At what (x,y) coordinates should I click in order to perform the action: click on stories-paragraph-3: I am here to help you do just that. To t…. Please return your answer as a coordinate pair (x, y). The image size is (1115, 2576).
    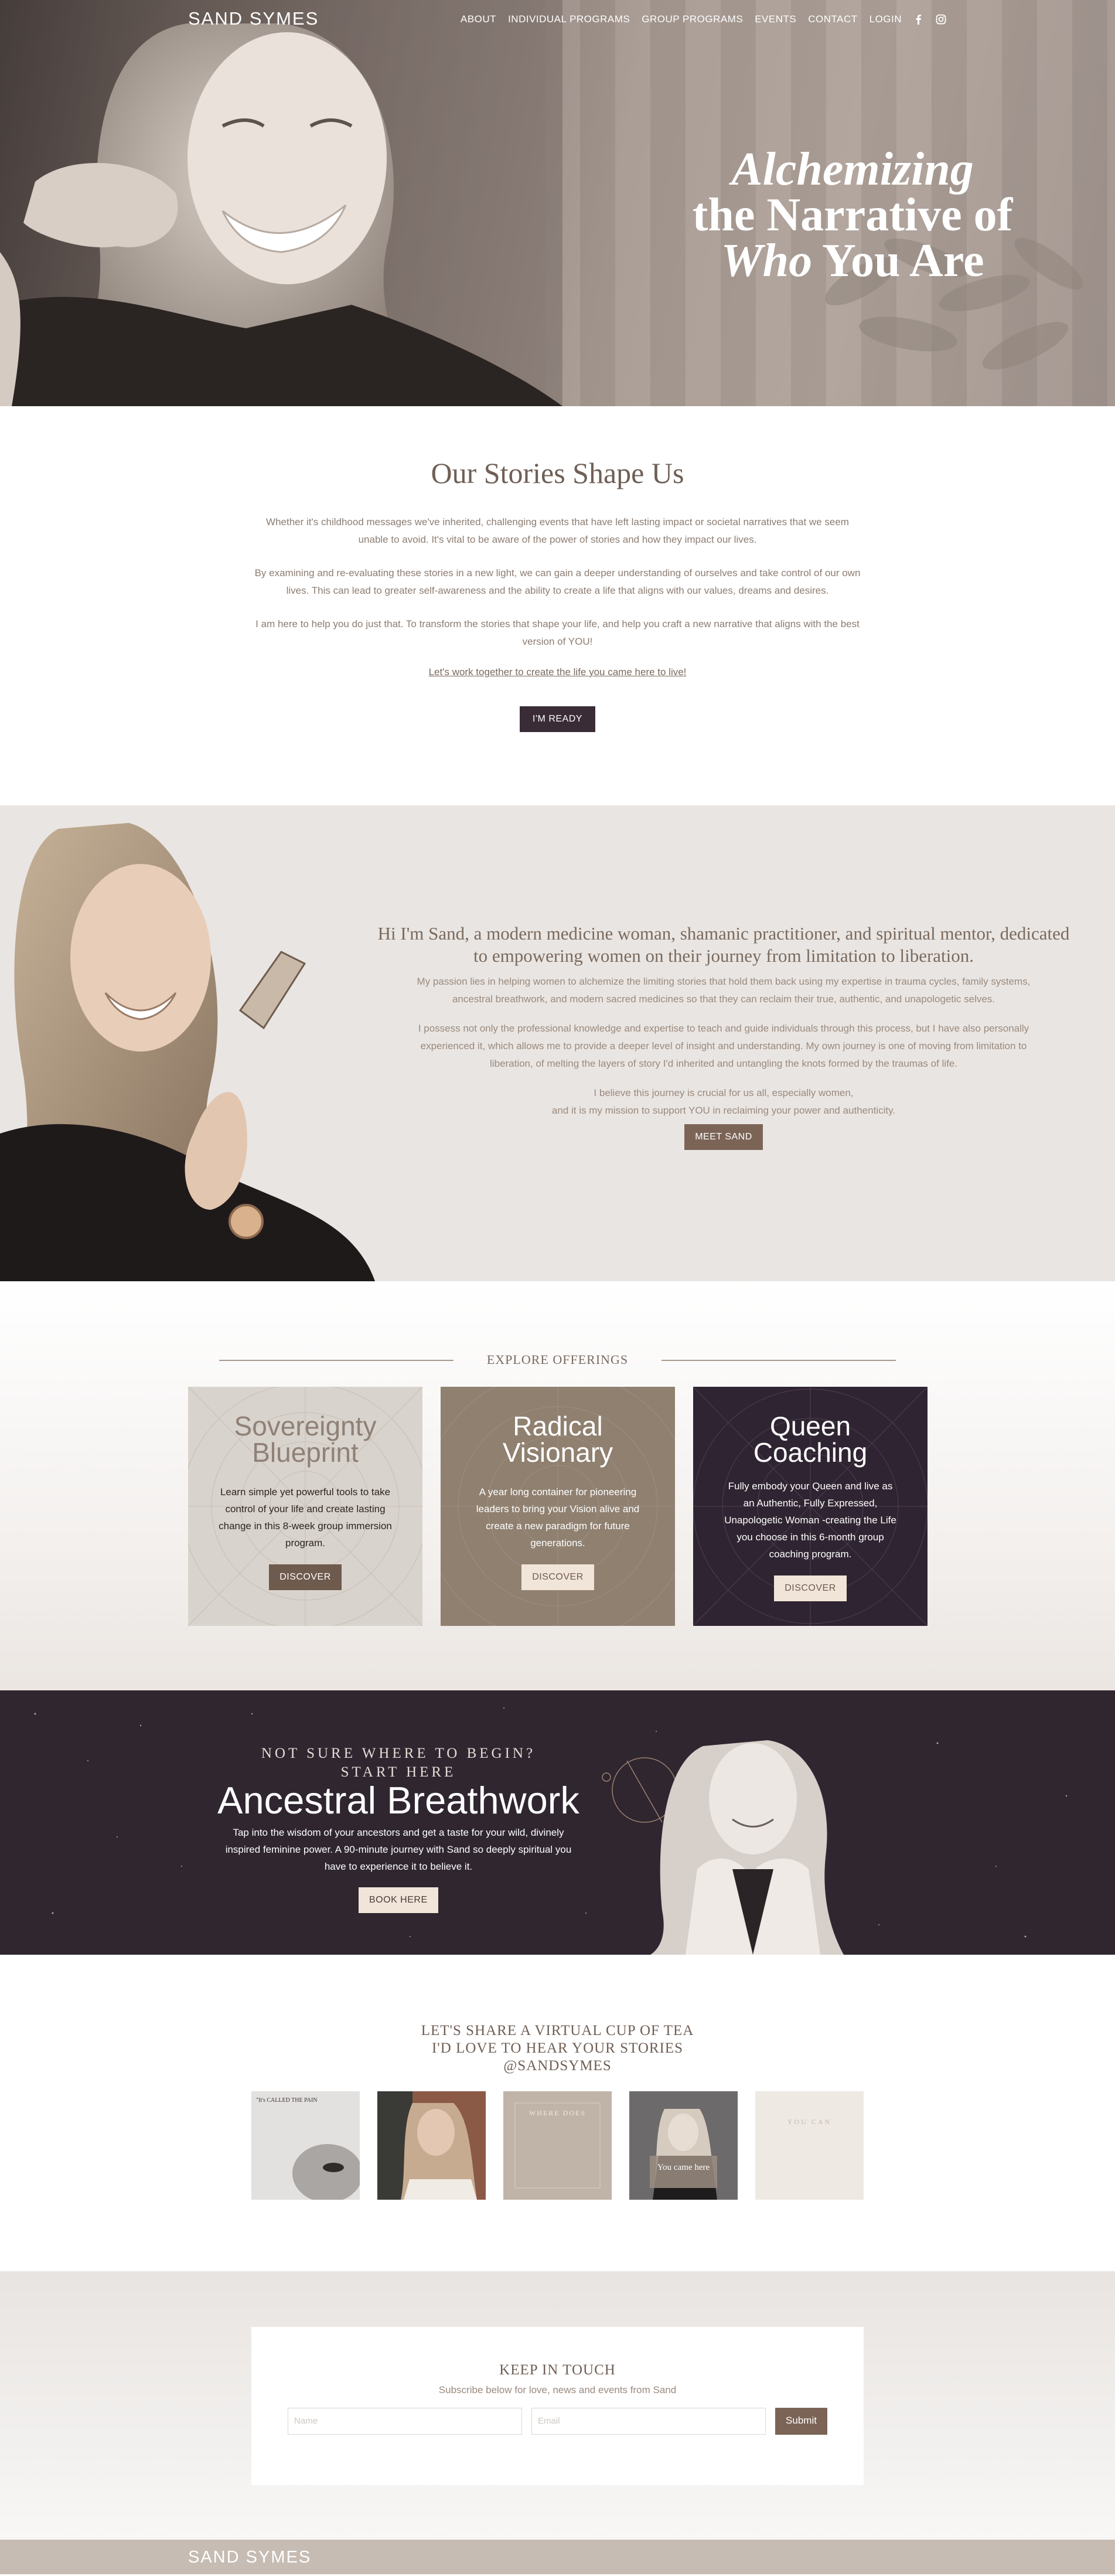
    Looking at the image, I should click on (557, 632).